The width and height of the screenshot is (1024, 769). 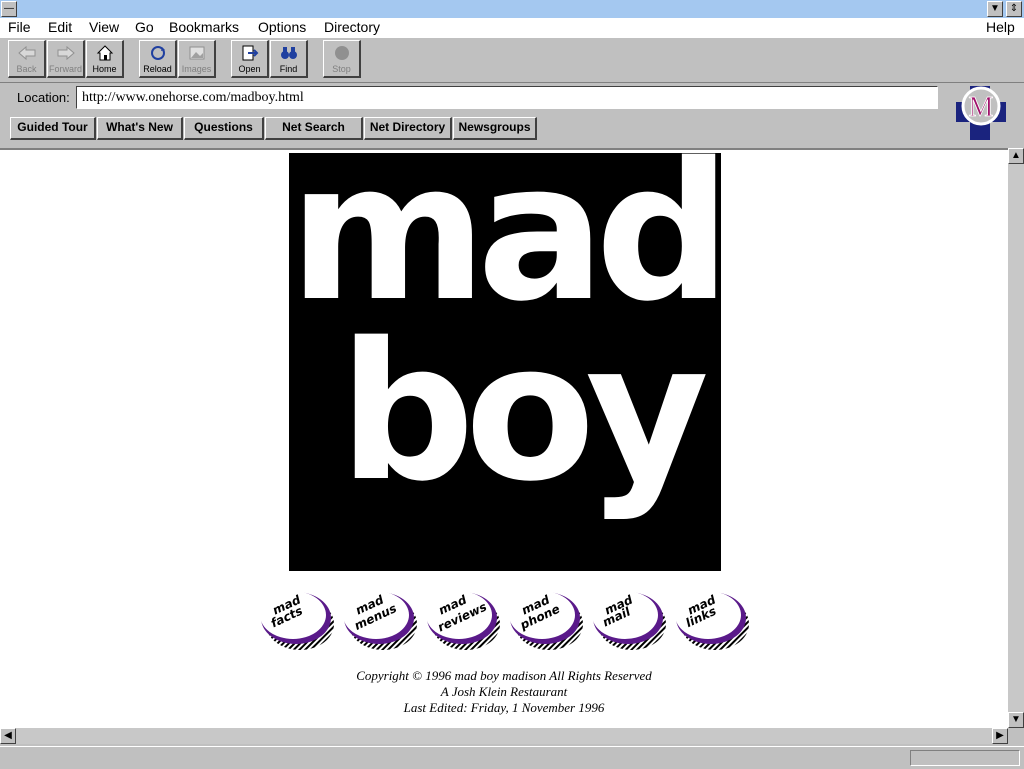 I want to click on system-menu-button: —, so click(x=9, y=9).